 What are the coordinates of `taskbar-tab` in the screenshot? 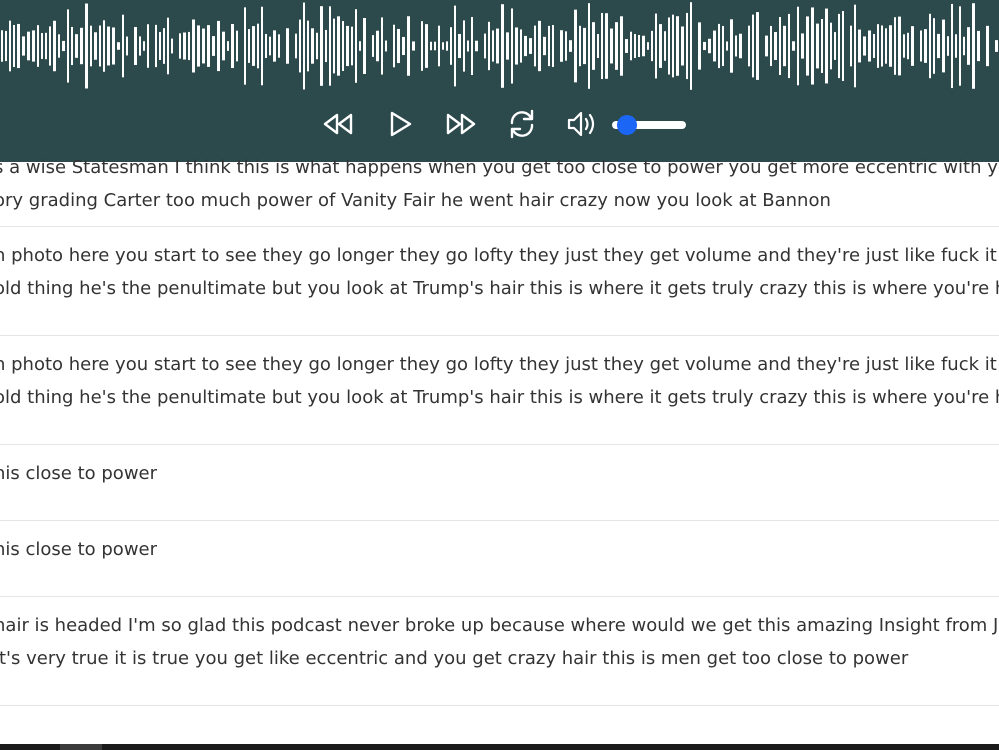 It's located at (81, 747).